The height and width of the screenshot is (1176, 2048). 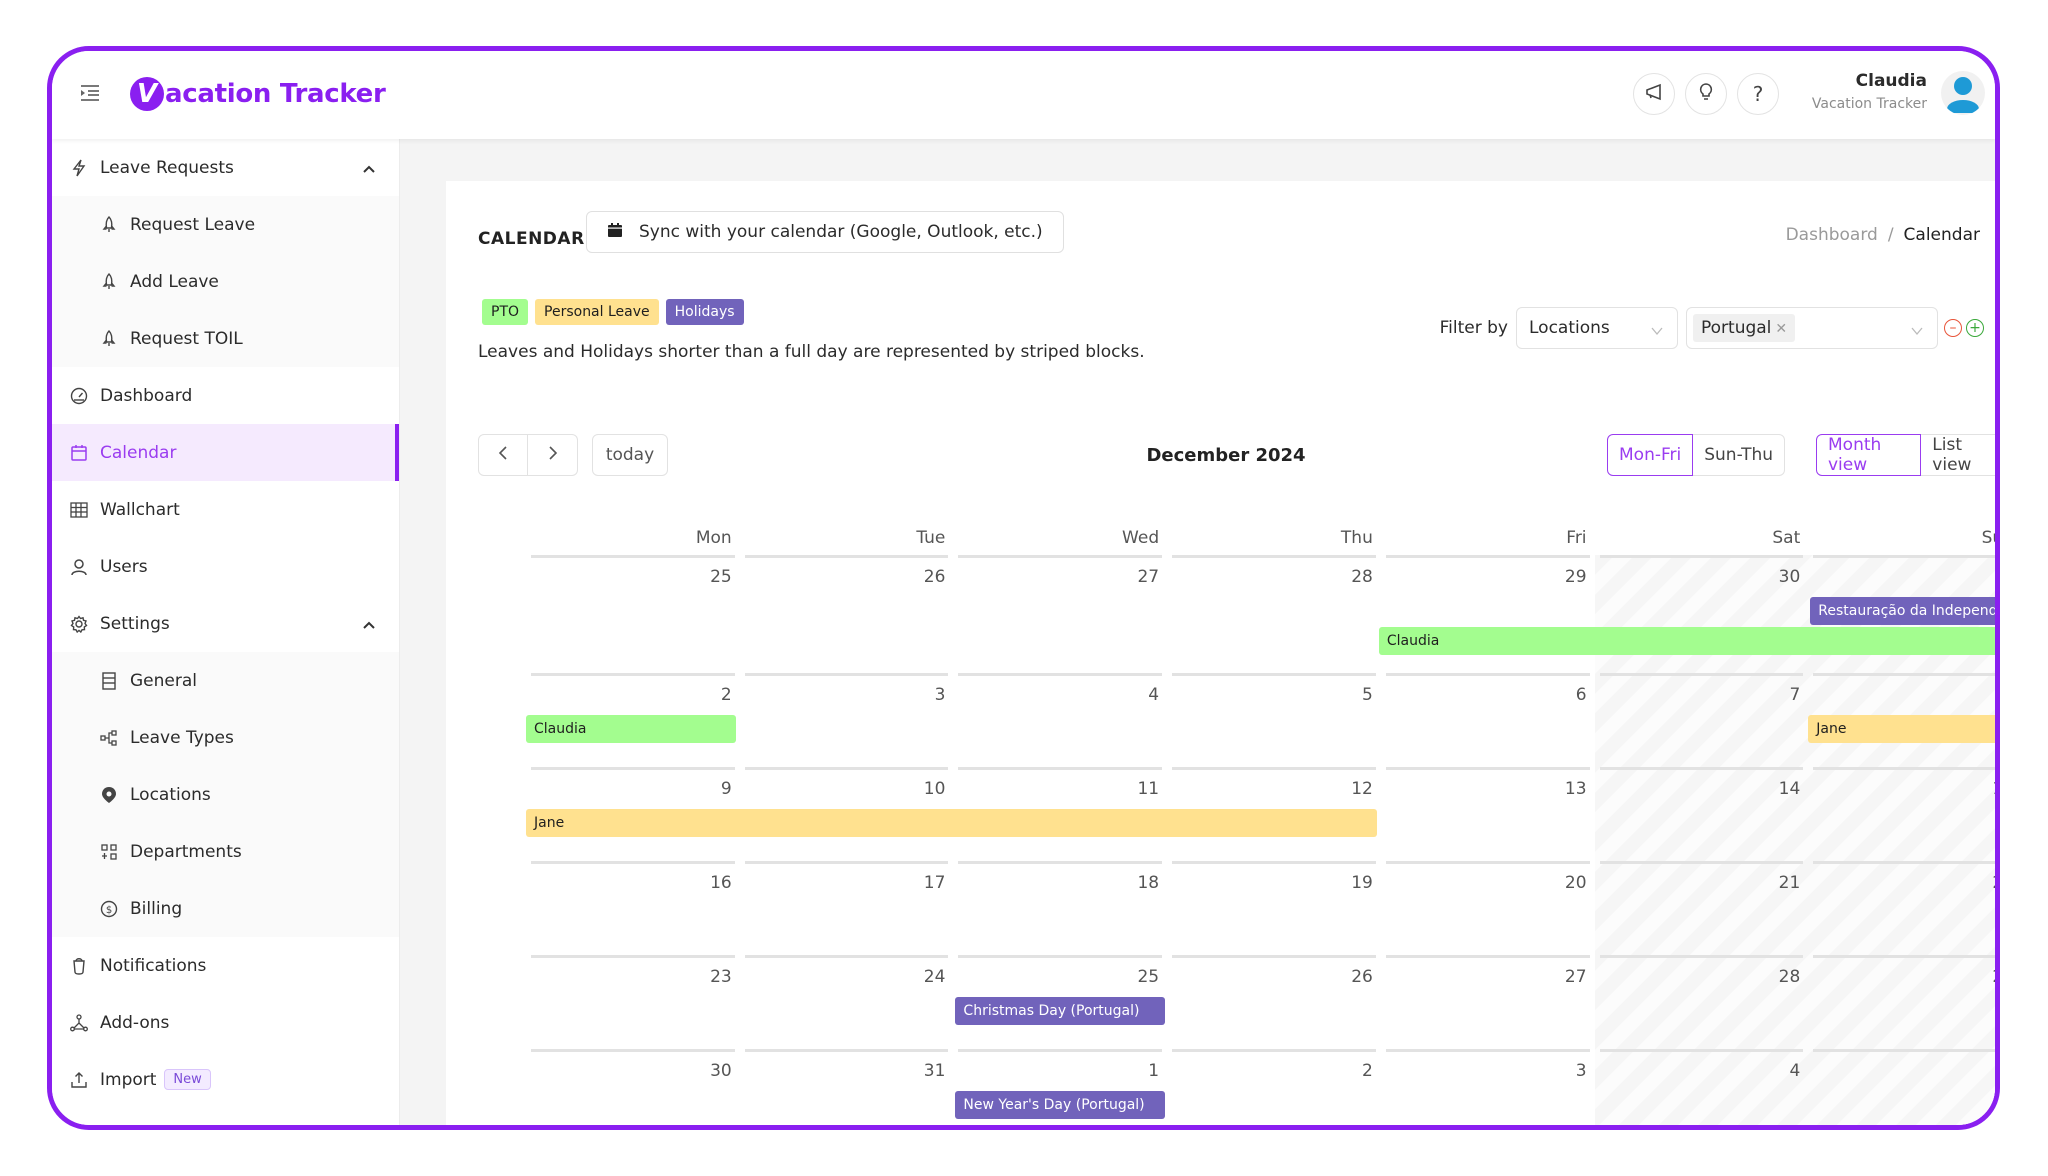 What do you see at coordinates (1488, 720) in the screenshot?
I see `day-cell: 6` at bounding box center [1488, 720].